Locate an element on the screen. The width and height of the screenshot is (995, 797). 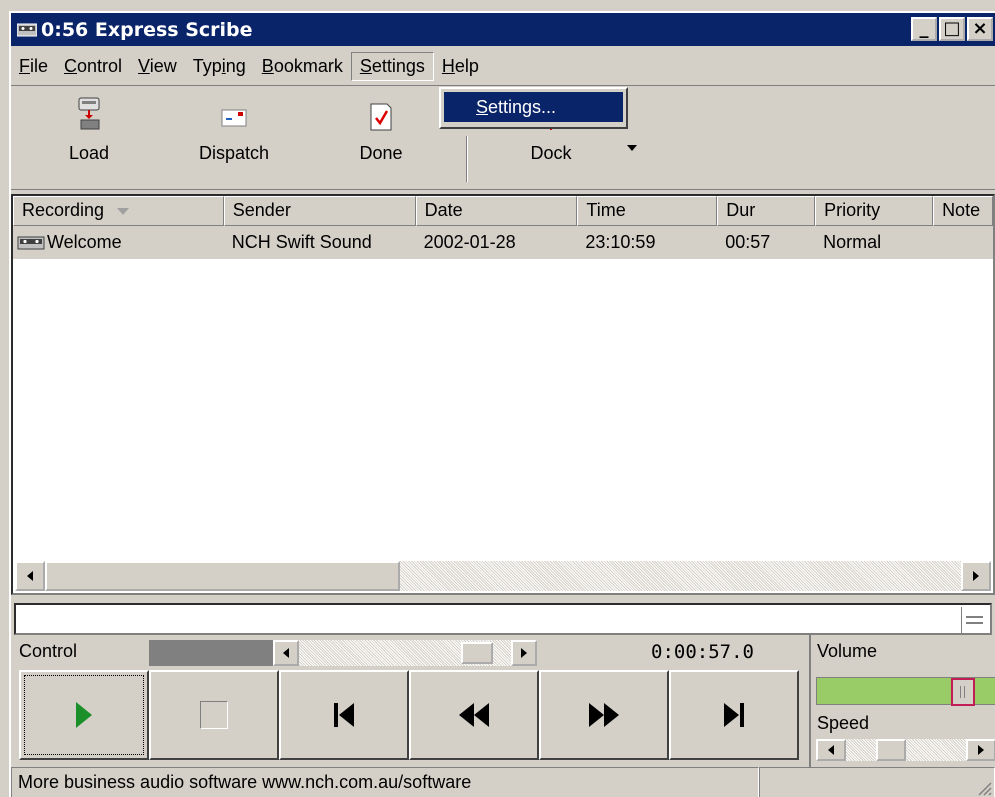
close-button: × is located at coordinates (980, 29).